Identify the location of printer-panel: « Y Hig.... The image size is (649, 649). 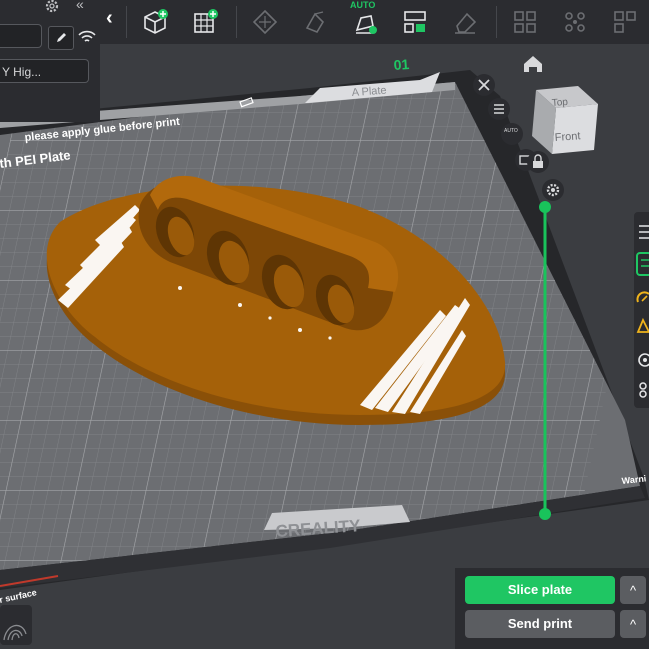
(50, 61).